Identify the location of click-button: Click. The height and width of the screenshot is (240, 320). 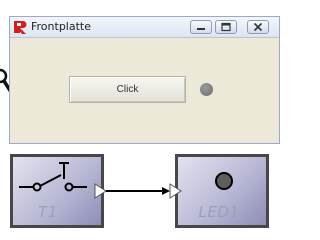
(127, 89).